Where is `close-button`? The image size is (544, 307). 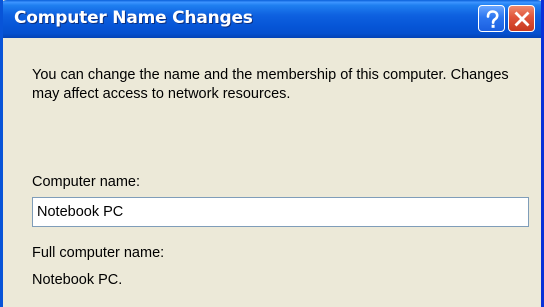
close-button is located at coordinates (521, 18).